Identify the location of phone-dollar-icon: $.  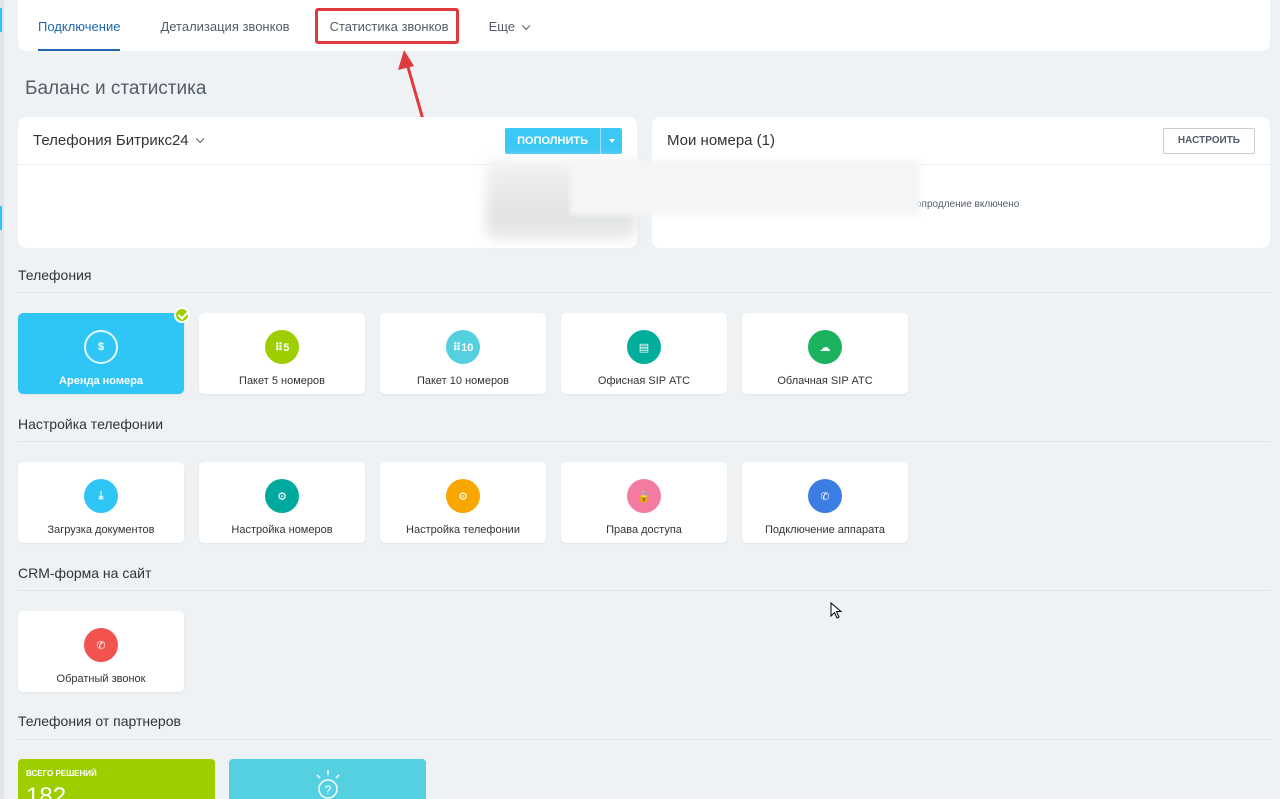
(101, 347).